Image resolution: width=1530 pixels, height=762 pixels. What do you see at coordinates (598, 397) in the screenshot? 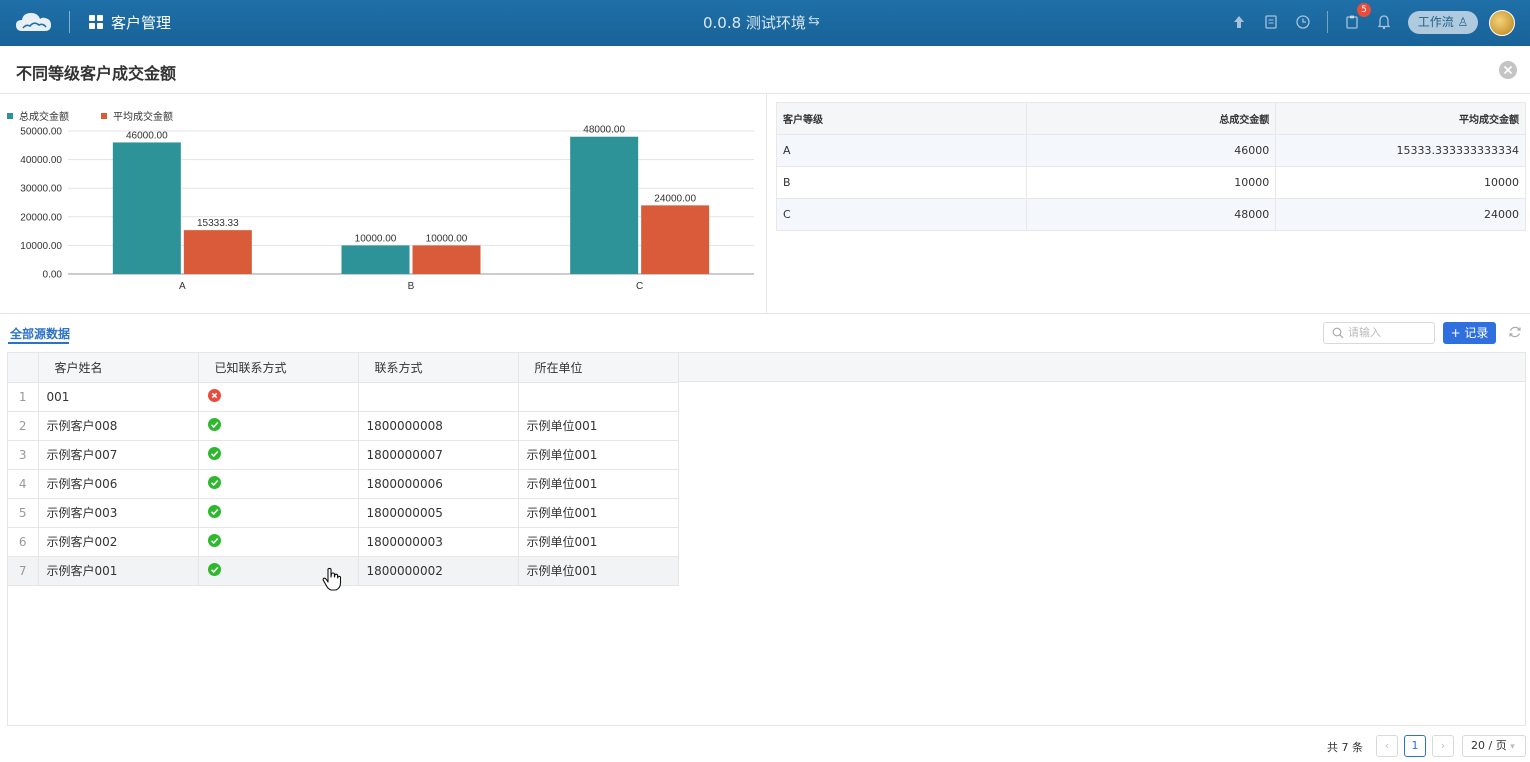
I see `unit-cell` at bounding box center [598, 397].